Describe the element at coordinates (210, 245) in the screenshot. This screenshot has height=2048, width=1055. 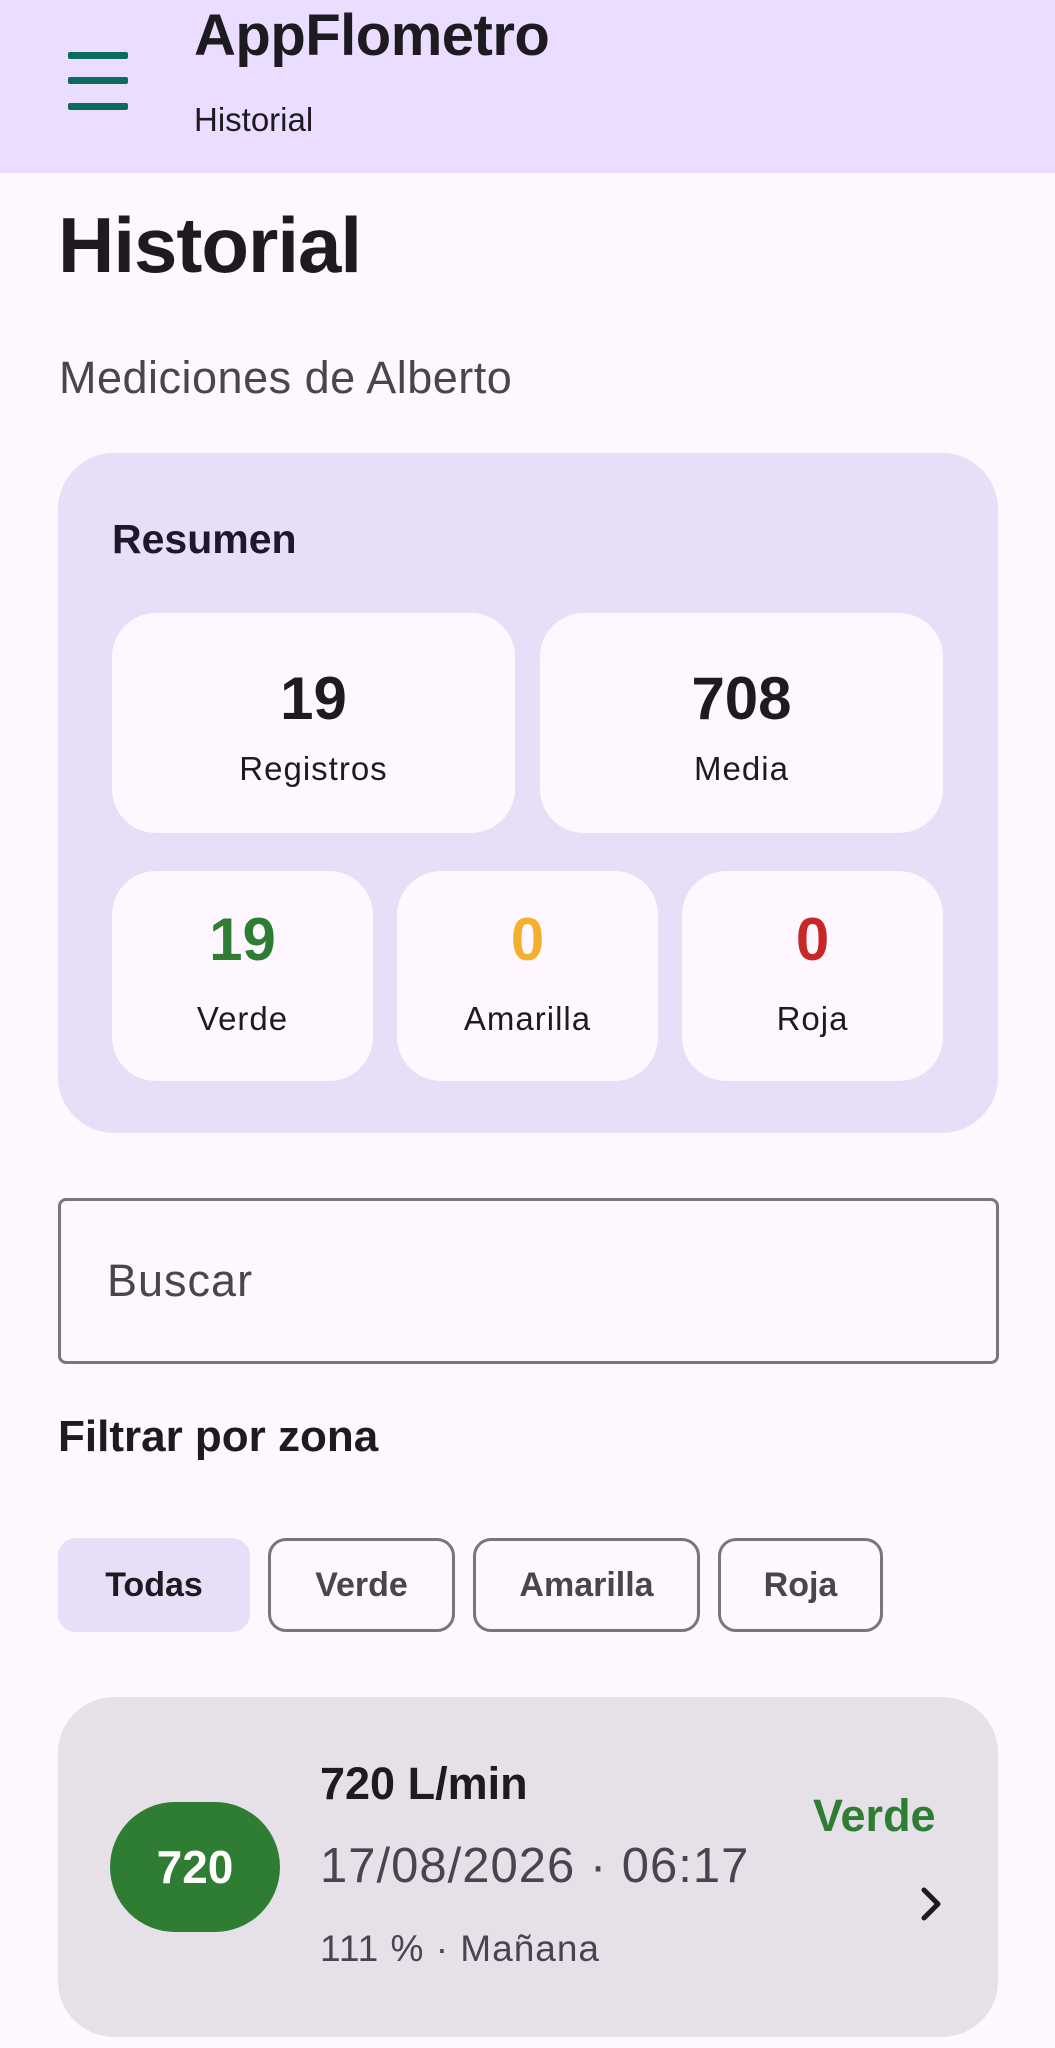
I see `page-title: Historial` at that location.